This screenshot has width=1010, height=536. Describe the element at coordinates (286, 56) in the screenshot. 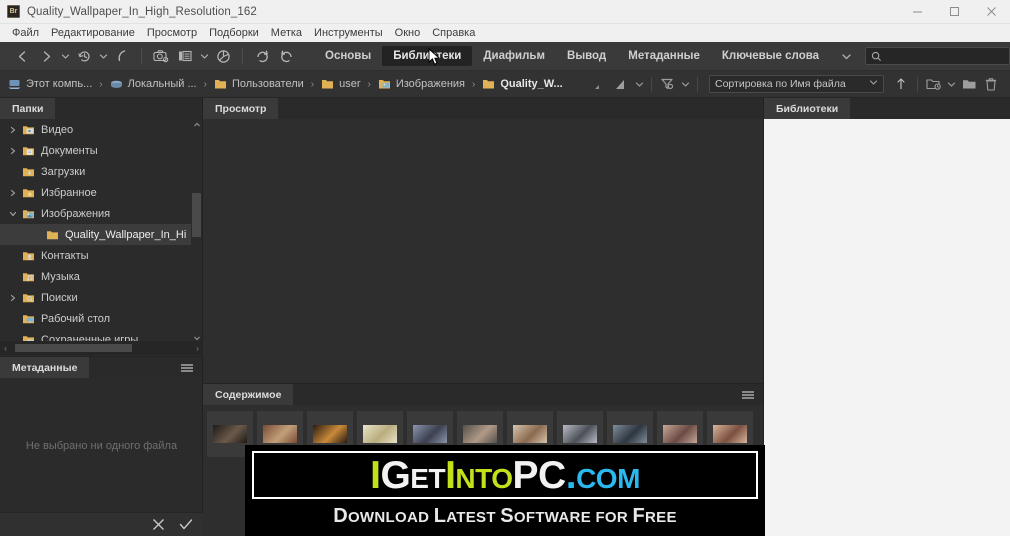

I see `rotate-cw-icon` at that location.